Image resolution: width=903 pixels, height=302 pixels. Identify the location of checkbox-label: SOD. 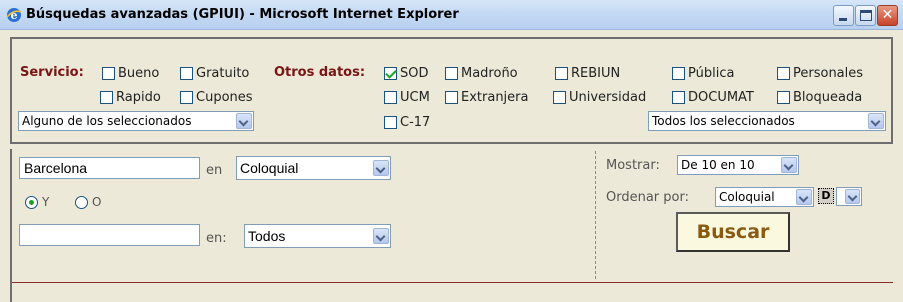
(414, 73).